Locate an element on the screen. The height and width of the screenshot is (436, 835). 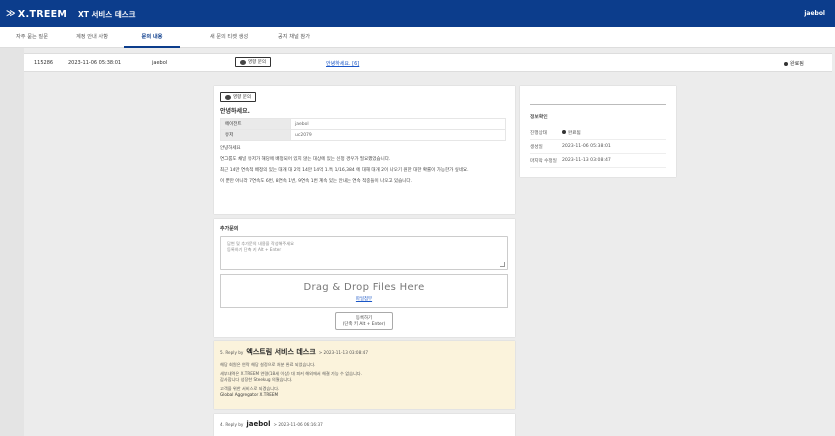
info-row-status: 진행상태 완료됨 is located at coordinates (598, 133).